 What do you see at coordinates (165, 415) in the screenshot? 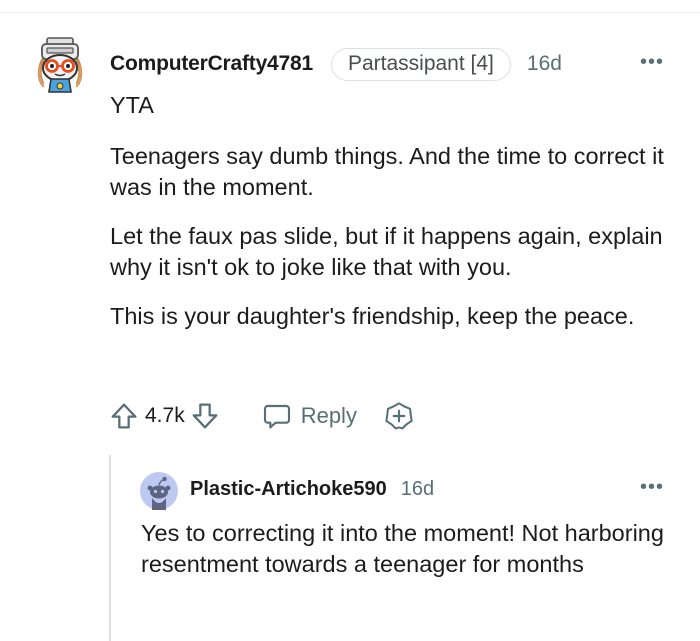
I see `vote-score: 4.7k` at bounding box center [165, 415].